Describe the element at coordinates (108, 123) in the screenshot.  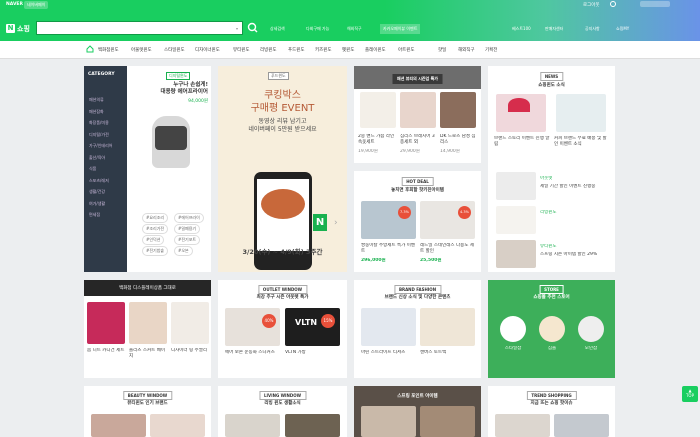
I see `category-item: 화장품/미용` at that location.